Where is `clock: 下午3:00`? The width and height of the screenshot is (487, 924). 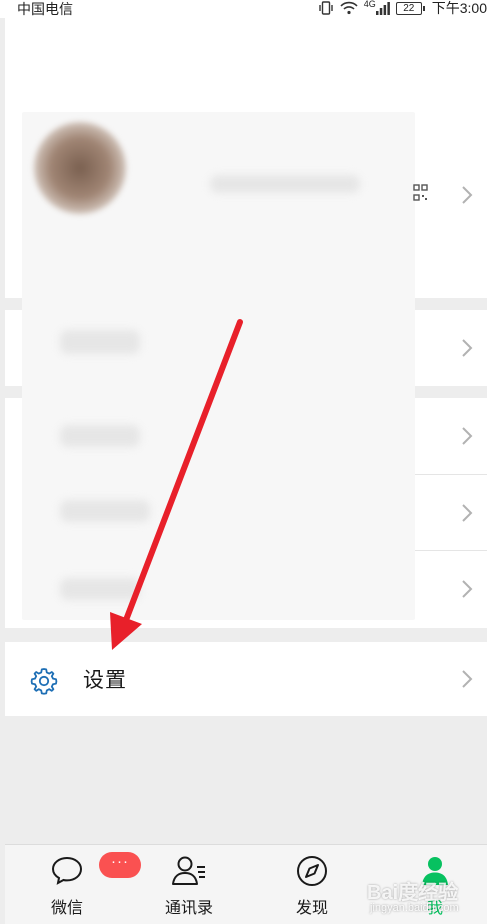 clock: 下午3:00 is located at coordinates (459, 8).